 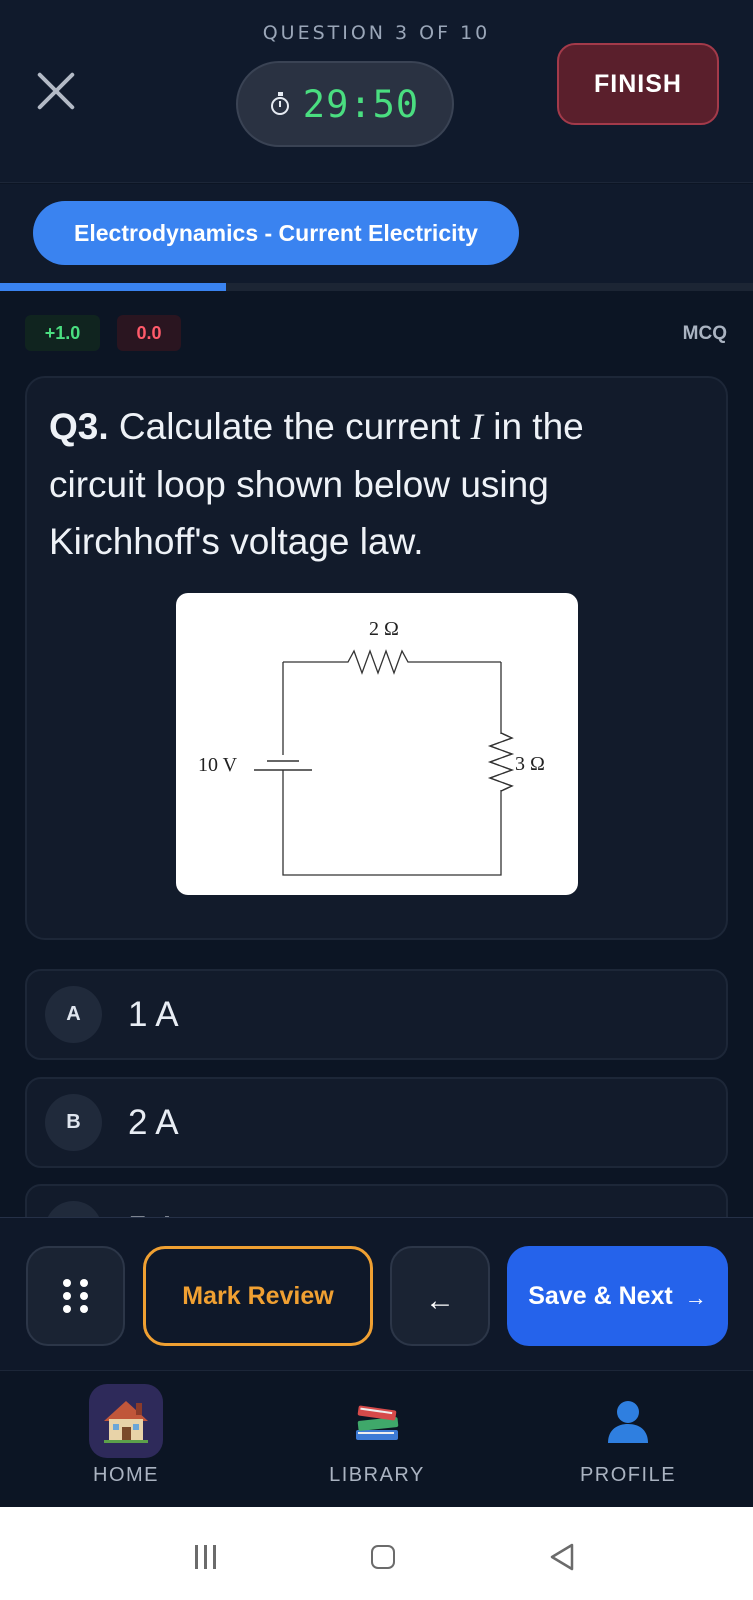 What do you see at coordinates (704, 333) in the screenshot?
I see `question-type-label: MCQ` at bounding box center [704, 333].